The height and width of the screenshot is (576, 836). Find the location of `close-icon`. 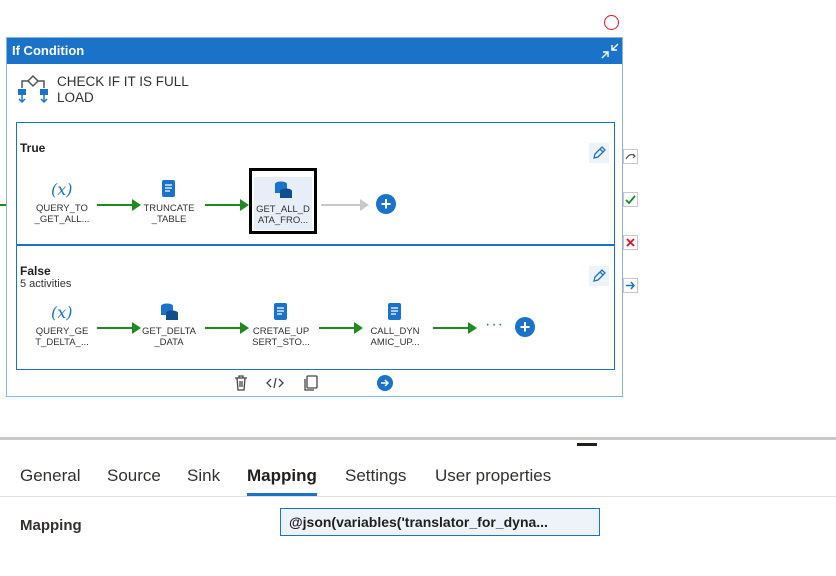

close-icon is located at coordinates (630, 242).